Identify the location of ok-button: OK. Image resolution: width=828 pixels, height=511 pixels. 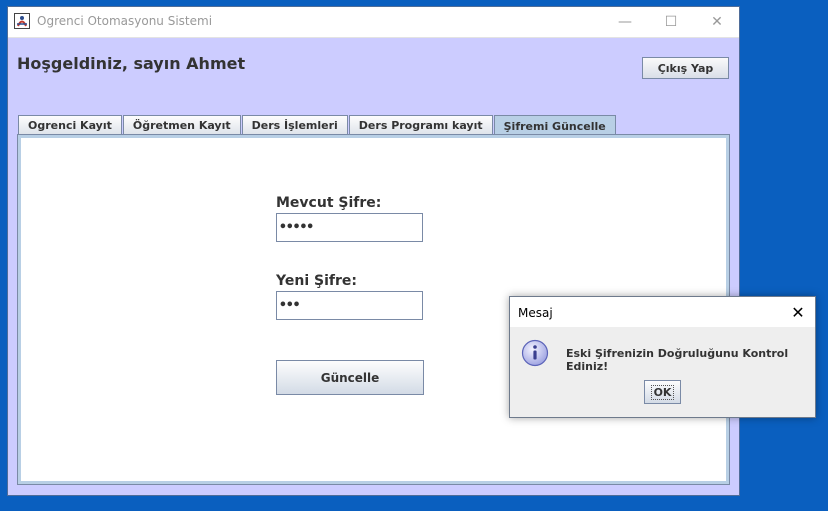
(662, 392).